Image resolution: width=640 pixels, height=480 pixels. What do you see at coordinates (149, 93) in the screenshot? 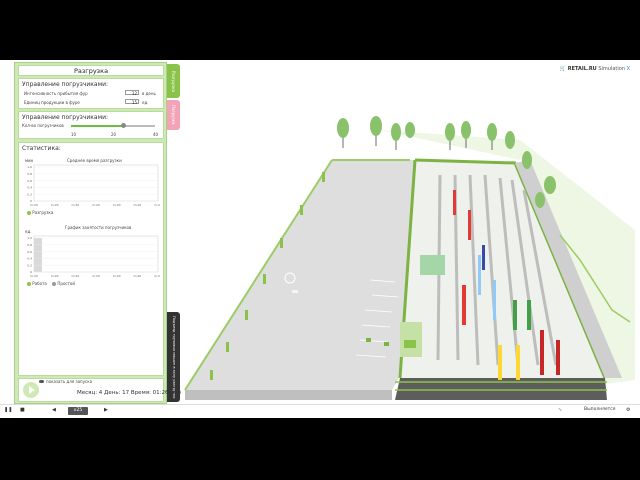
I see `arrival-unit: в день` at bounding box center [149, 93].